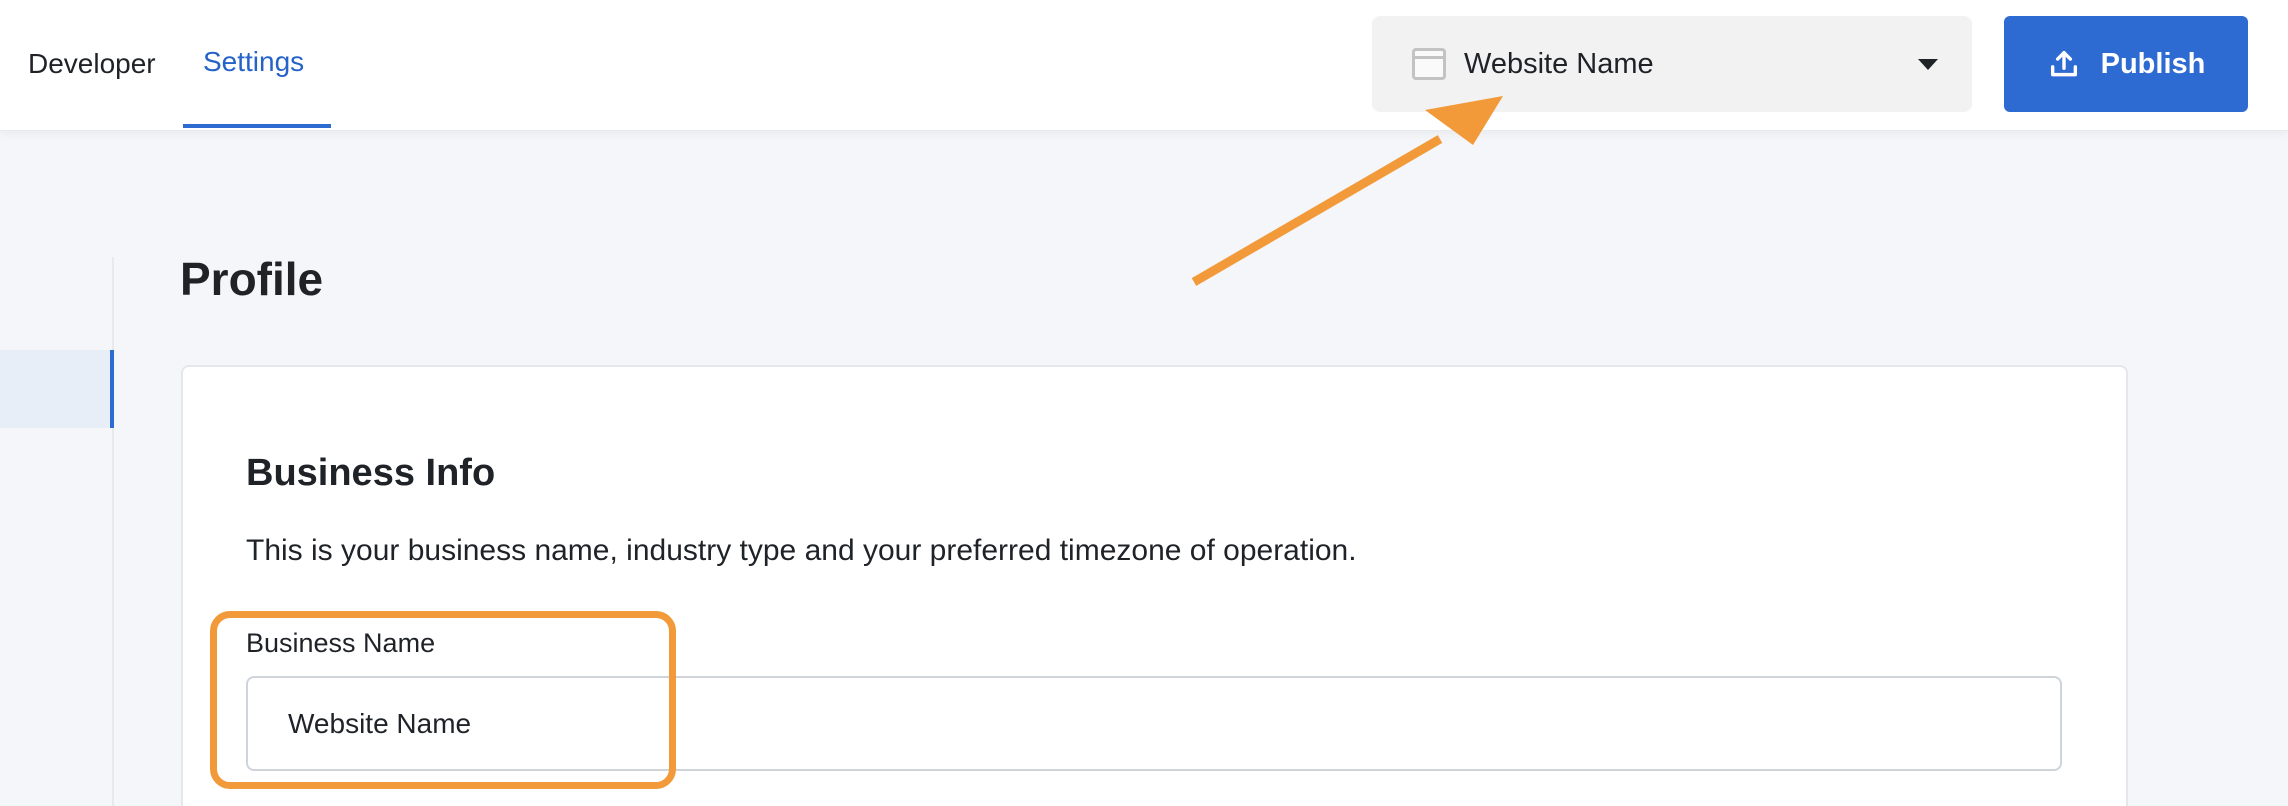  Describe the element at coordinates (57, 389) in the screenshot. I see `sidebar-item-active` at that location.